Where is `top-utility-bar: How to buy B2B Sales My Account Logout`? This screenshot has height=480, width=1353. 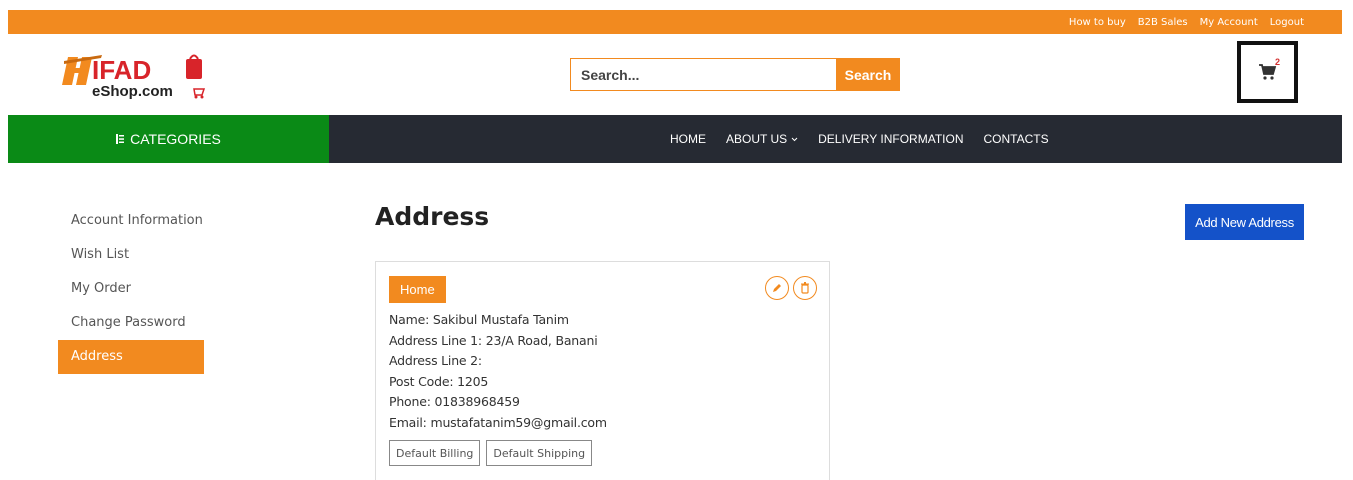
top-utility-bar: How to buy B2B Sales My Account Logout is located at coordinates (675, 22).